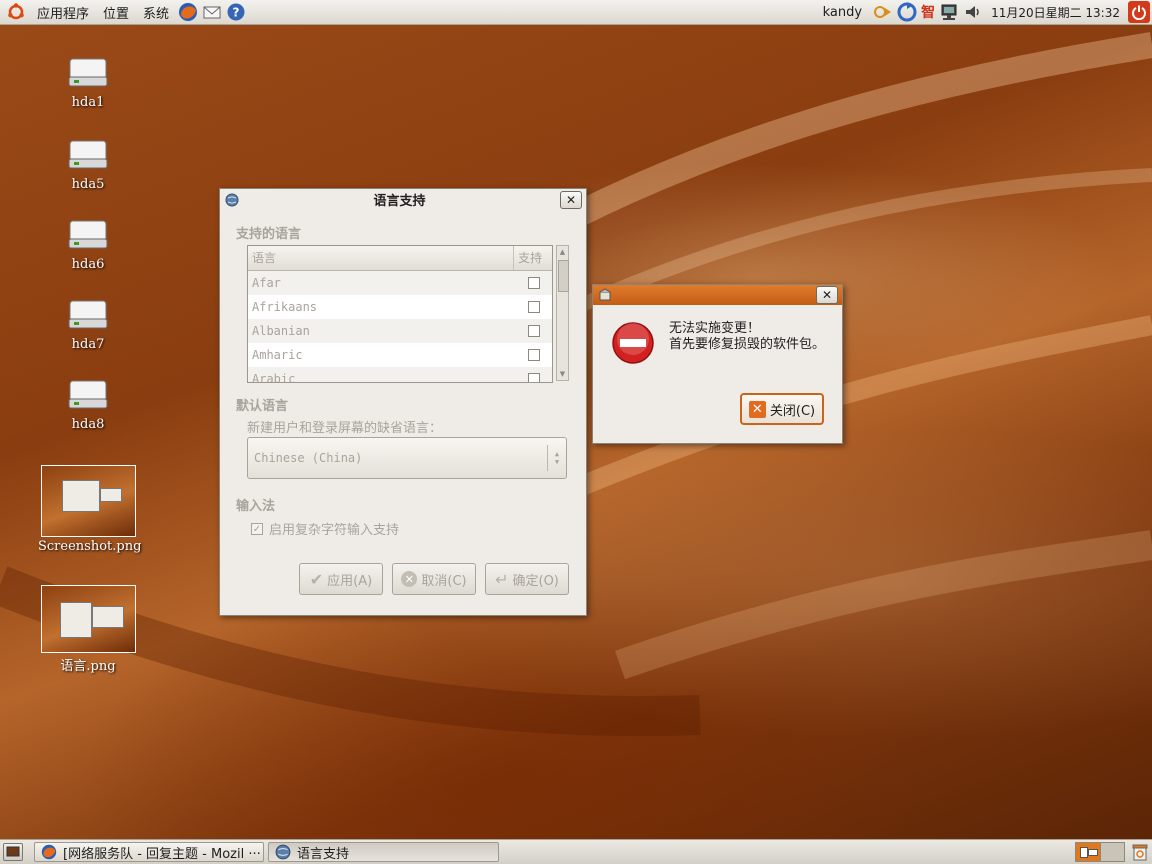 The height and width of the screenshot is (864, 1152). I want to click on language-row: Arabic, so click(400, 375).